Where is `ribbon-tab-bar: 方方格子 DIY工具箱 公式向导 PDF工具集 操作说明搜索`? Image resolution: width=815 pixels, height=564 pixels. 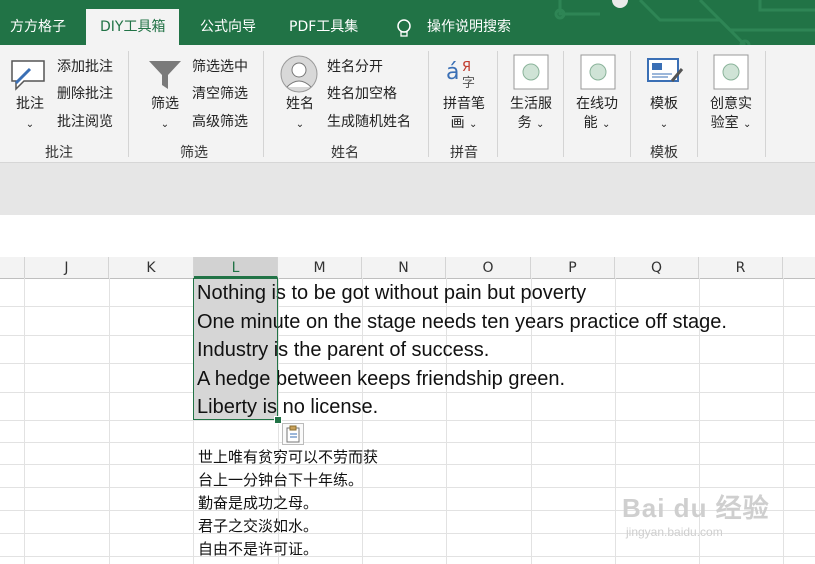 ribbon-tab-bar: 方方格子 DIY工具箱 公式向导 PDF工具集 操作说明搜索 is located at coordinates (407, 22).